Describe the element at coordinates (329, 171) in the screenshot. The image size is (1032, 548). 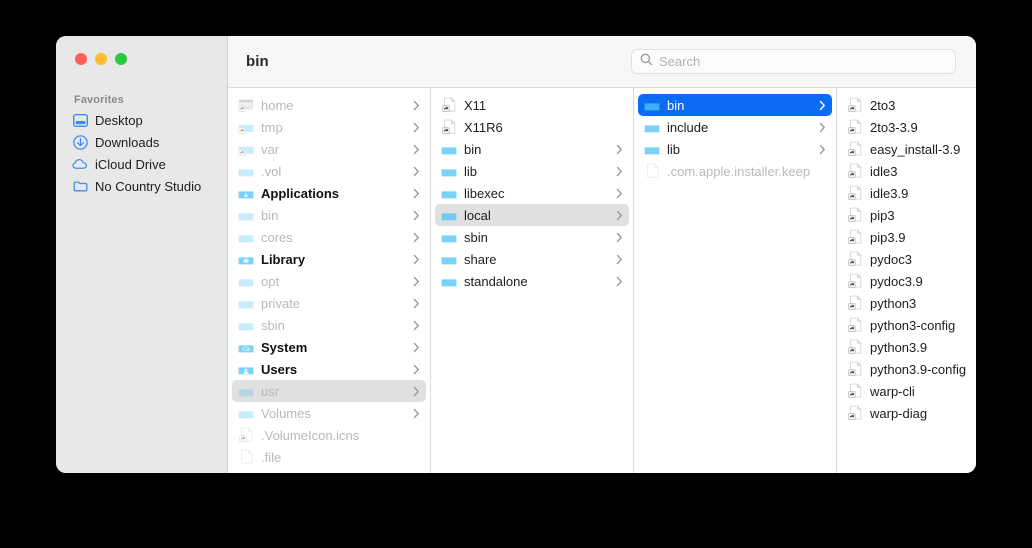
I see `column-row: .vol` at that location.